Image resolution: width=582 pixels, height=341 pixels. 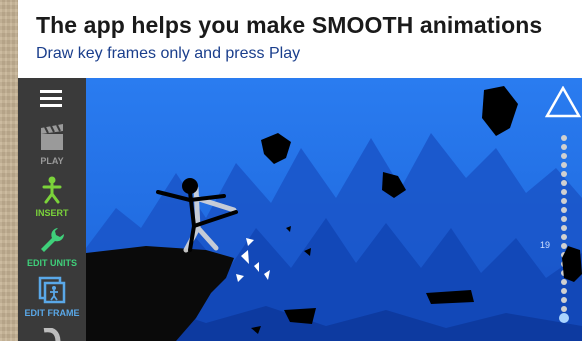 What do you see at coordinates (52, 213) in the screenshot?
I see `insert-label: INSERT` at bounding box center [52, 213].